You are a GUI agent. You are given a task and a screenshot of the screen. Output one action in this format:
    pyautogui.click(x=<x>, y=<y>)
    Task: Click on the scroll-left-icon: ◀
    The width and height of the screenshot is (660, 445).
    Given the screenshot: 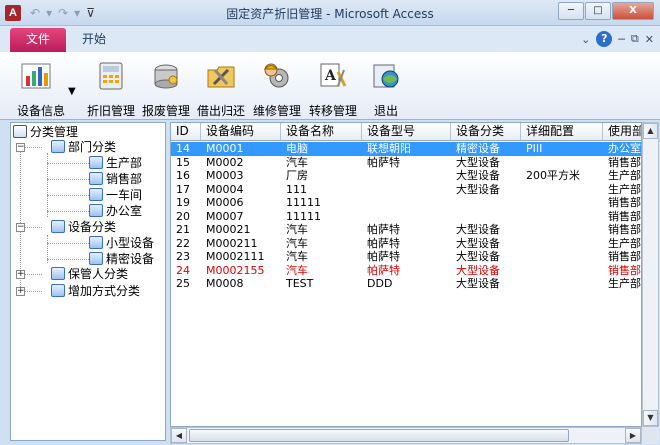 What is the action you would take?
    pyautogui.click(x=179, y=435)
    